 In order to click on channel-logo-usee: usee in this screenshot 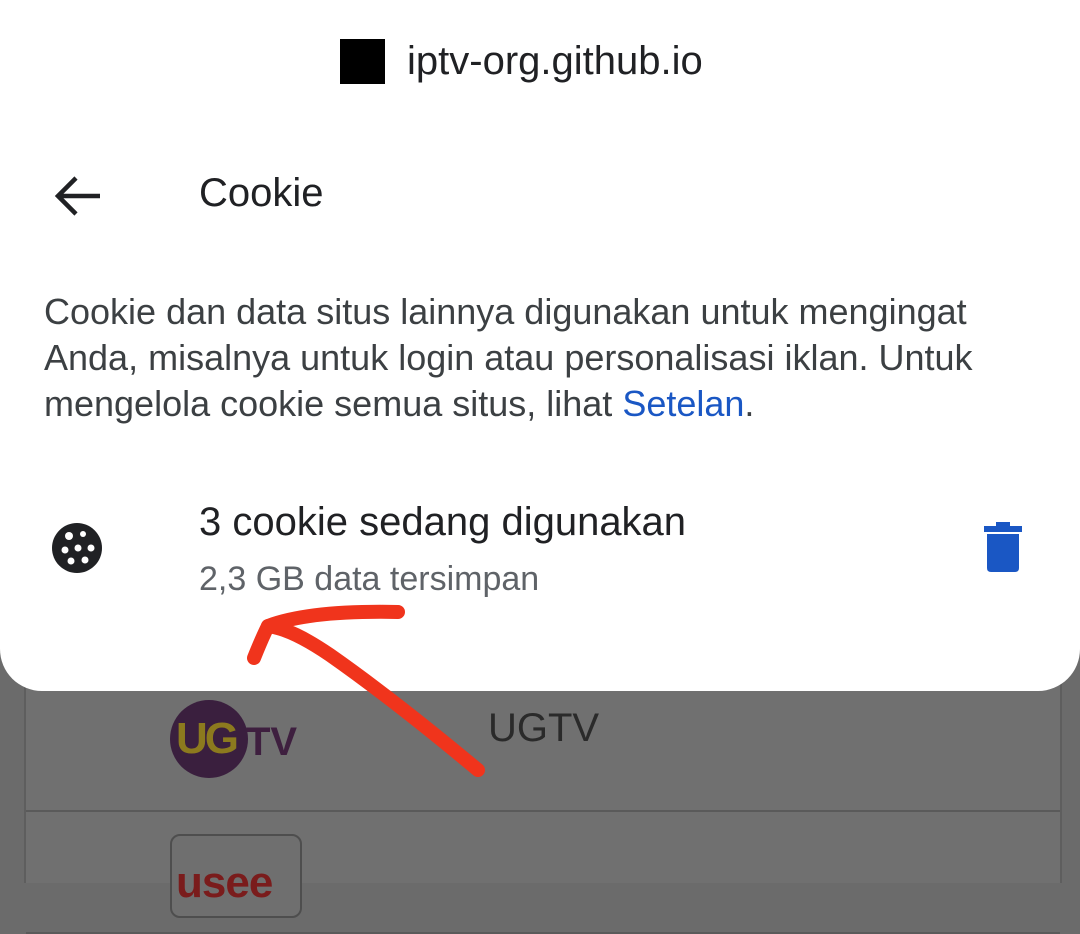, I will do `click(236, 876)`.